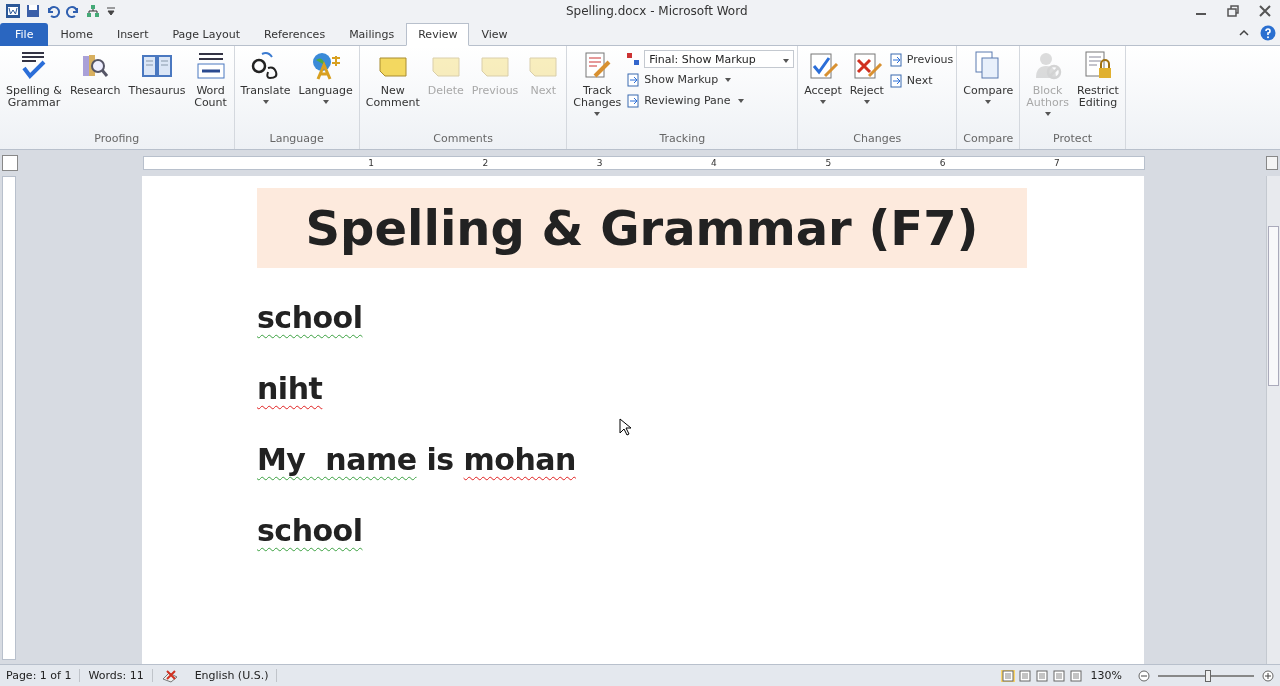  I want to click on ribbon-button: Restrict Editing, so click(1098, 79).